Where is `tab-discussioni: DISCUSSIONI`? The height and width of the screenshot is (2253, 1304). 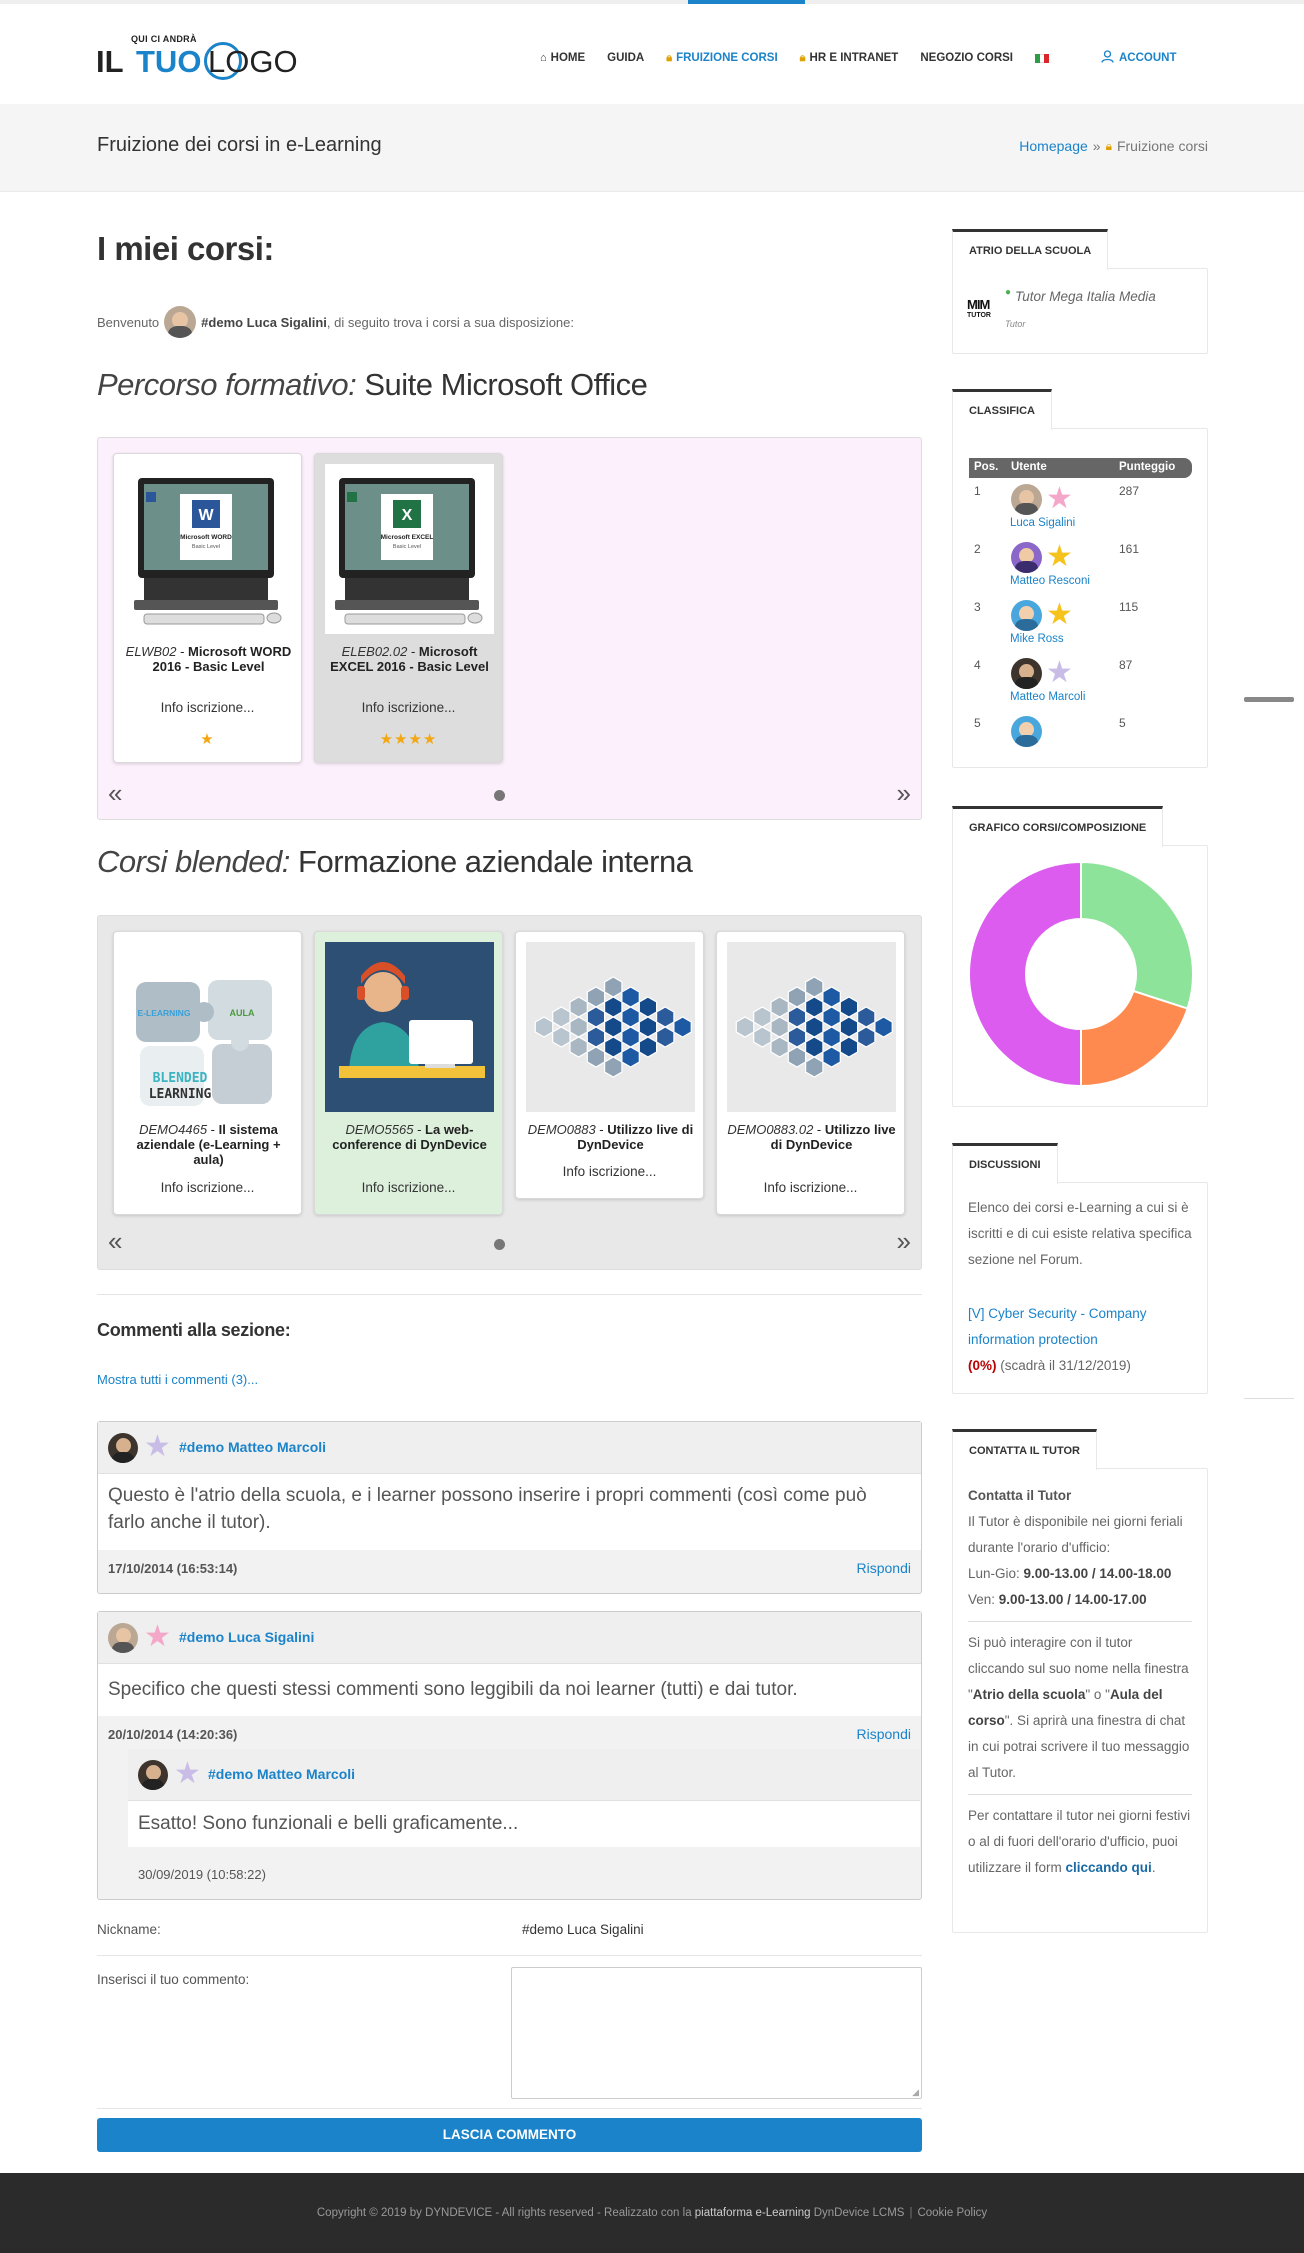 tab-discussioni: DISCUSSIONI is located at coordinates (1005, 1163).